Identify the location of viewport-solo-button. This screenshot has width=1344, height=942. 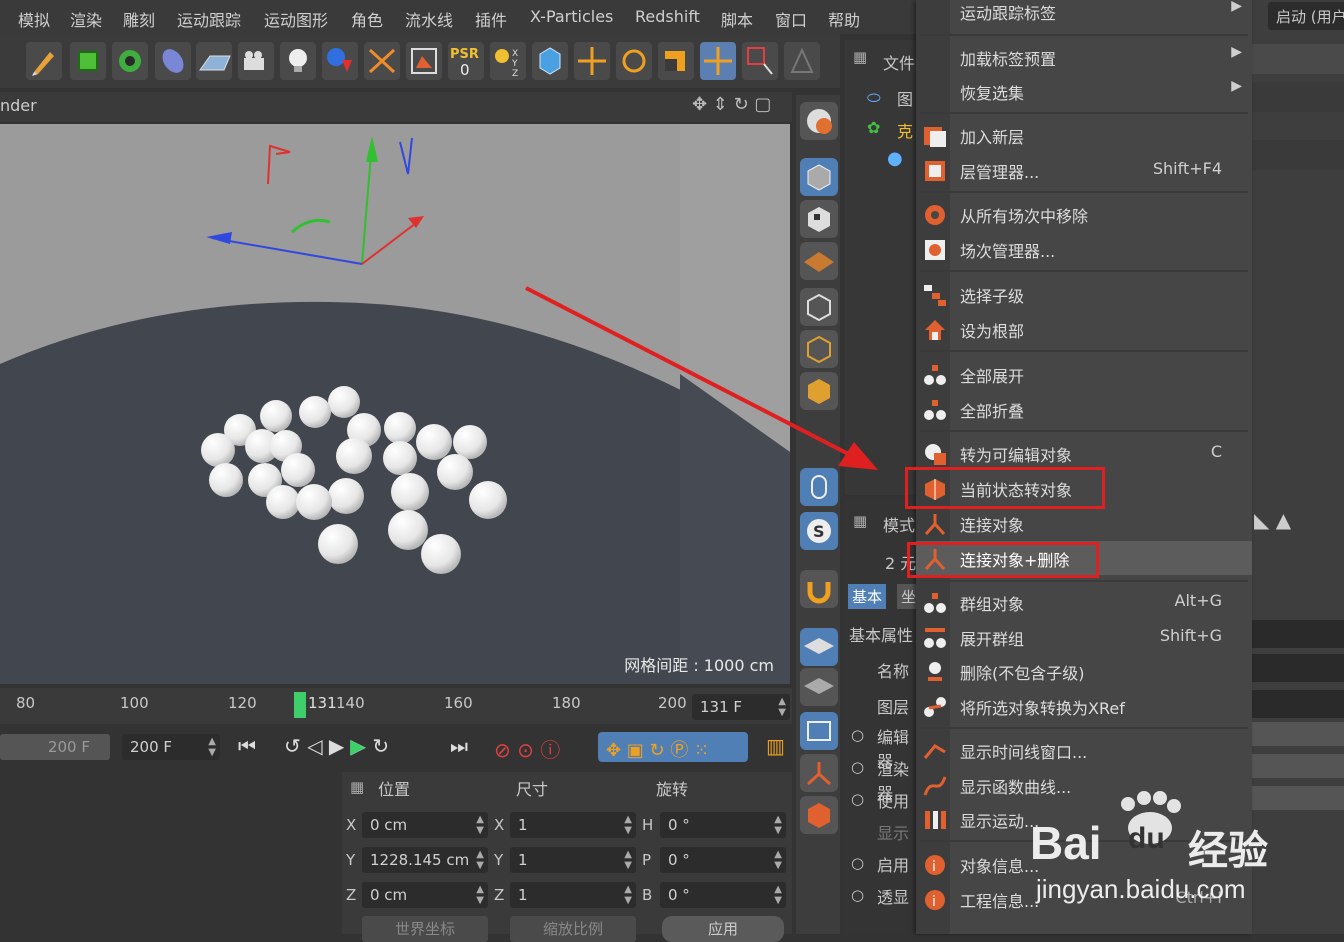
(819, 121).